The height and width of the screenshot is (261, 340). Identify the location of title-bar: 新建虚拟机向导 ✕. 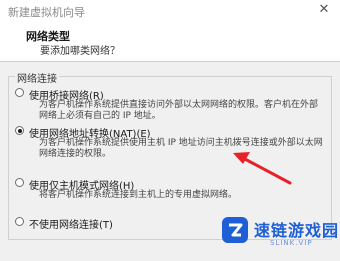
(170, 11).